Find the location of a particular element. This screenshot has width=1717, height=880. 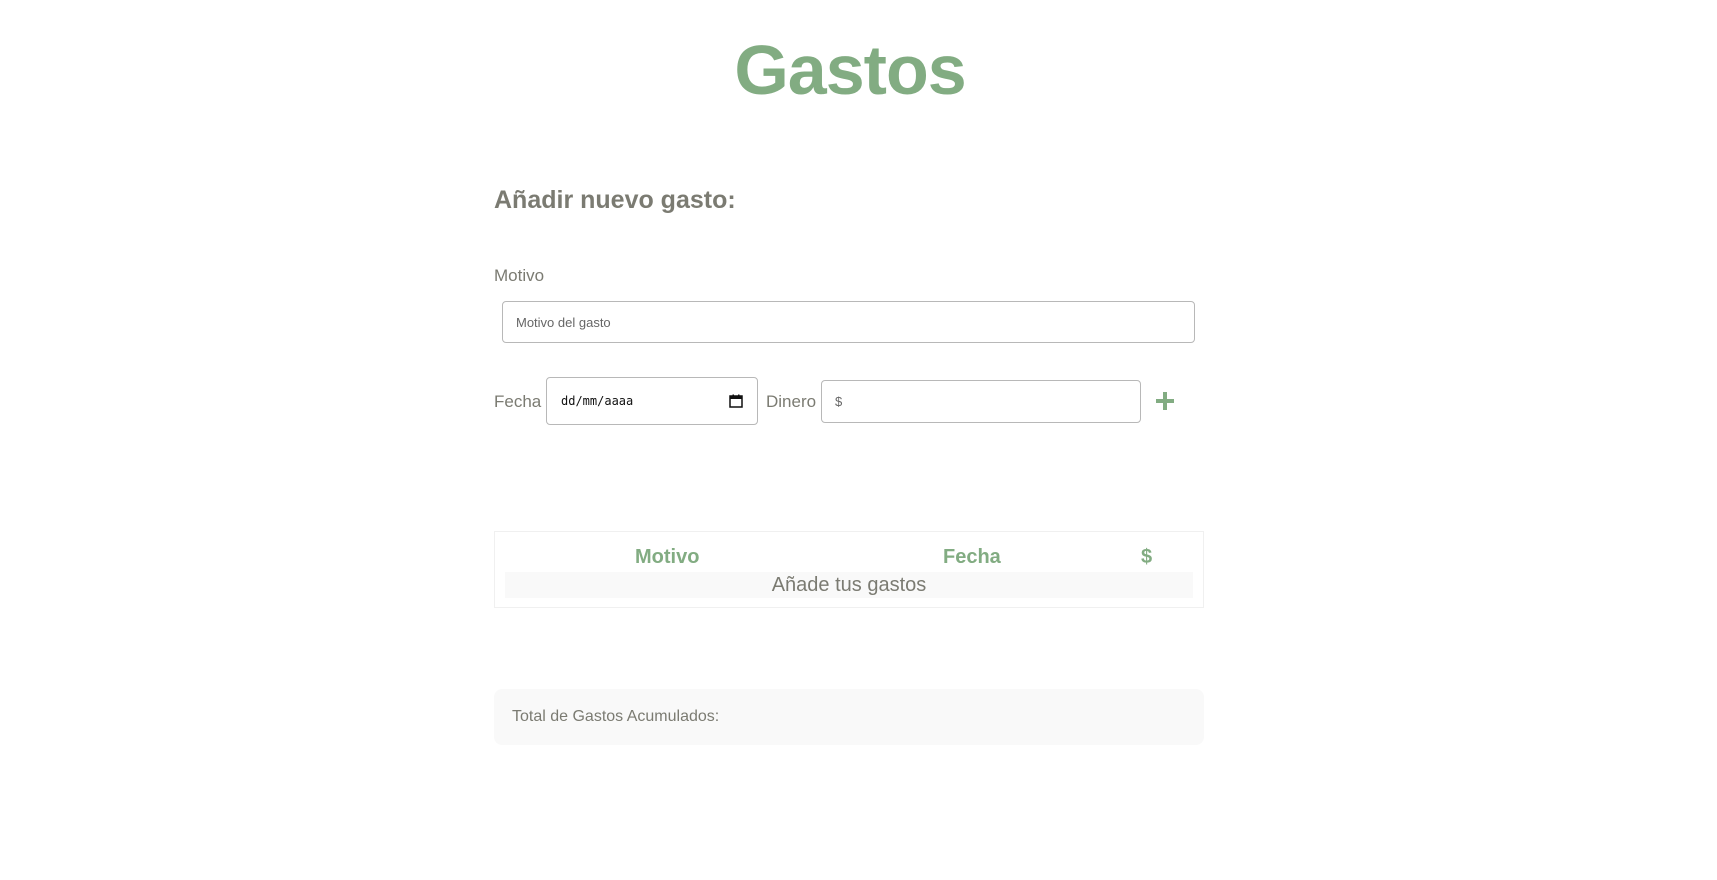

total-summary: Total de Gastos Acumulados: is located at coordinates (849, 717).